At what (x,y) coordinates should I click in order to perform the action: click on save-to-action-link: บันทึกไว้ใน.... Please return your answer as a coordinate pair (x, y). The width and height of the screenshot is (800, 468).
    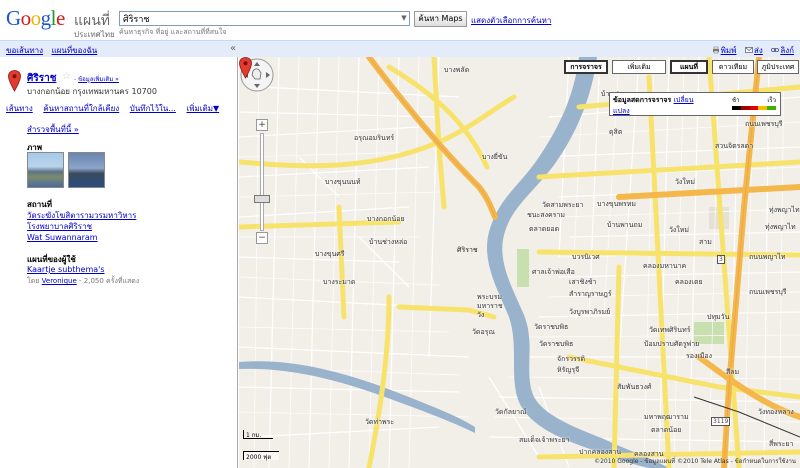
    Looking at the image, I should click on (153, 108).